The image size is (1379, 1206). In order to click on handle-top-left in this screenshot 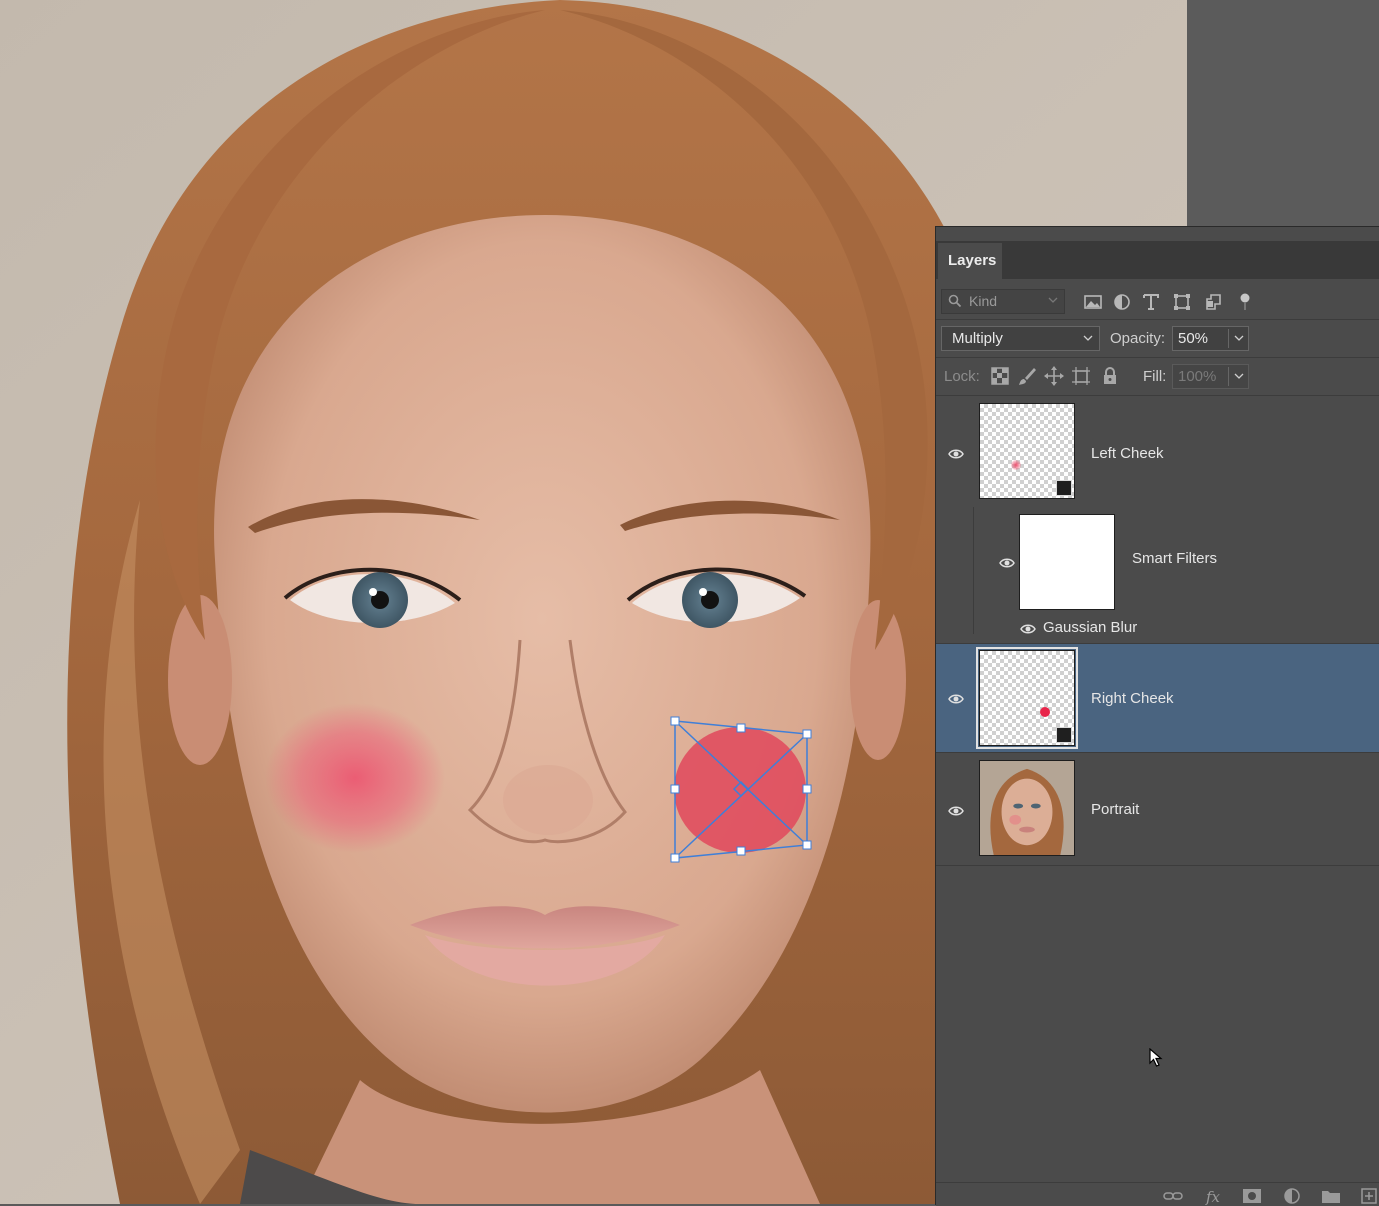, I will do `click(675, 721)`.